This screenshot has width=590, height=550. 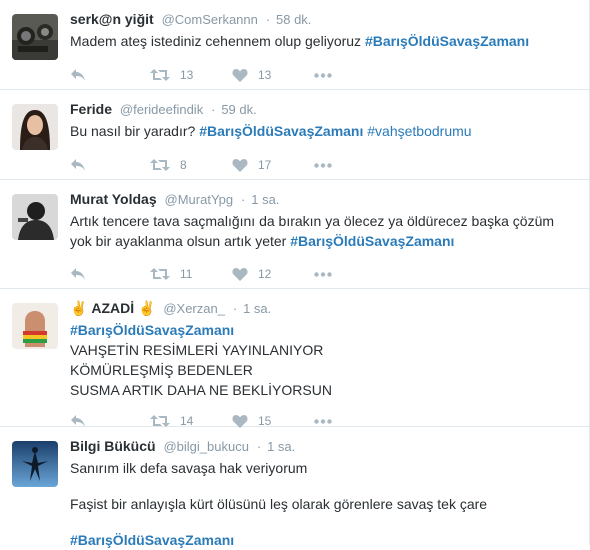 I want to click on retweet-count: 14, so click(x=187, y=421).